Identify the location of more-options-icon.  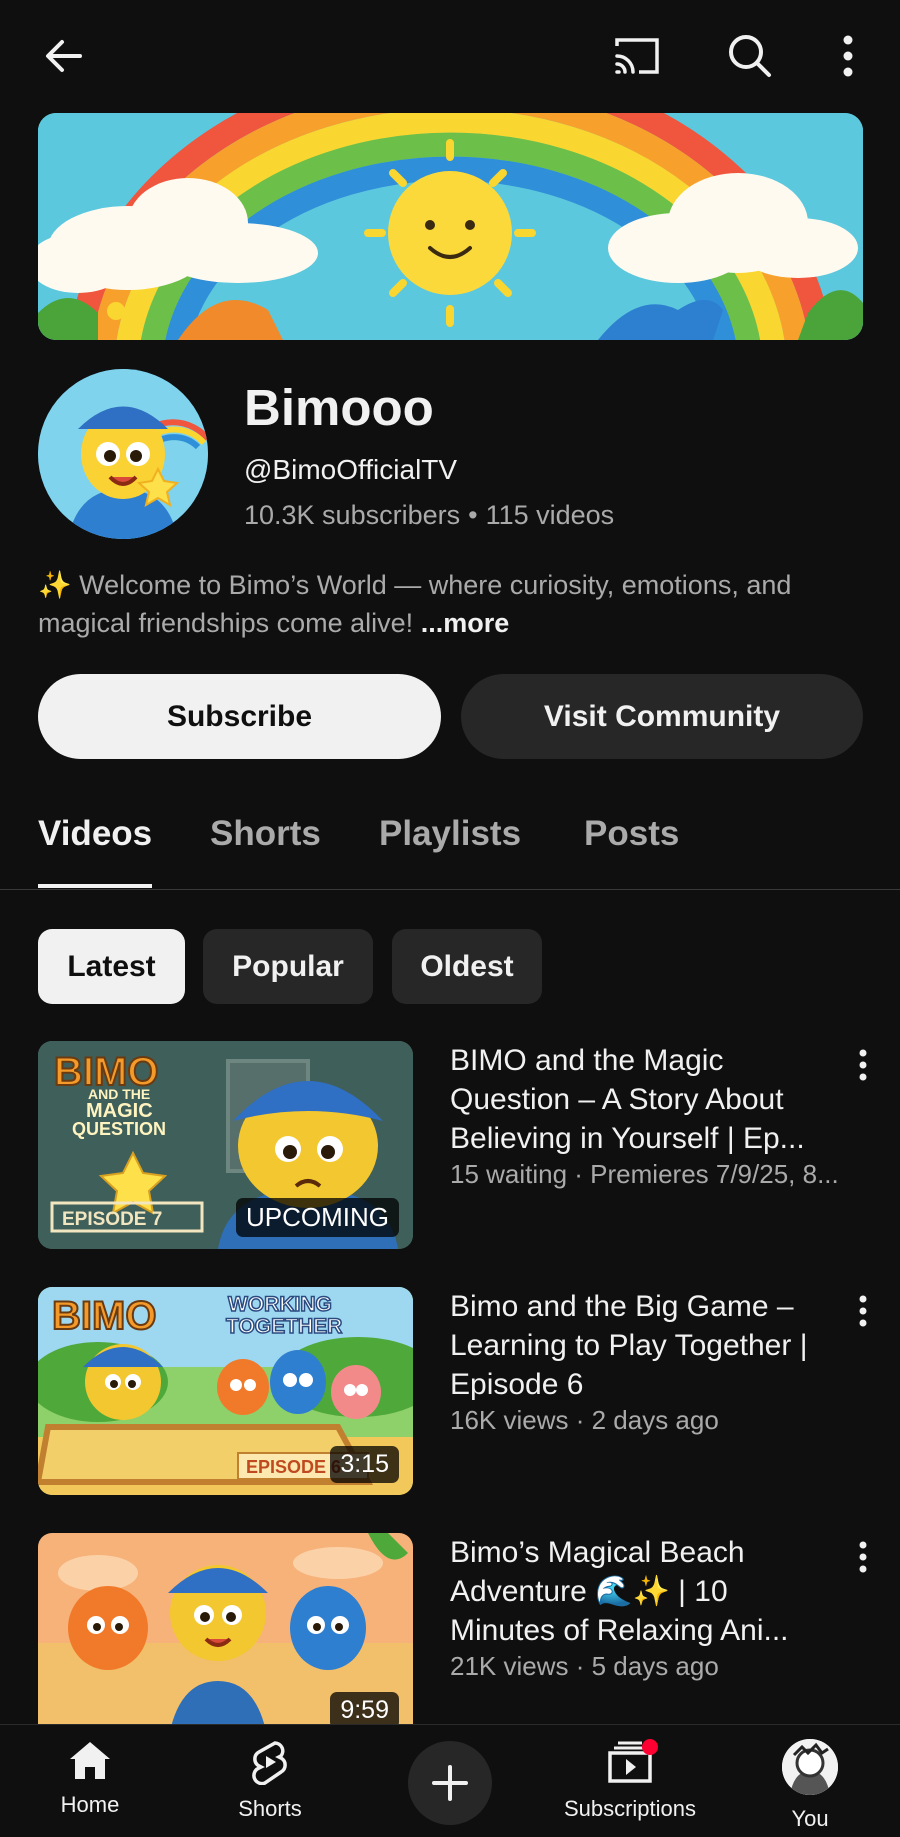
(848, 56).